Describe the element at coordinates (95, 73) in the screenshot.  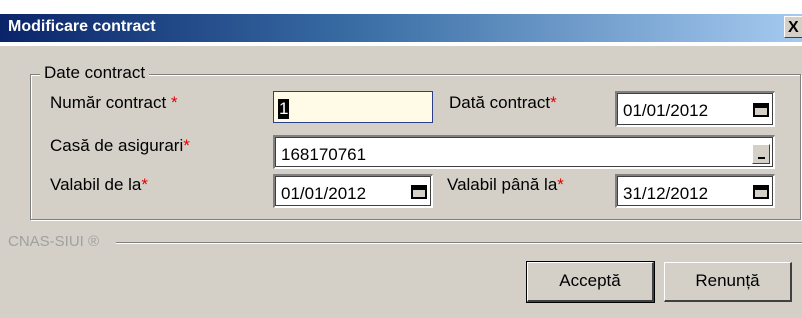
I see `groupbox-legend: Date contract` at that location.